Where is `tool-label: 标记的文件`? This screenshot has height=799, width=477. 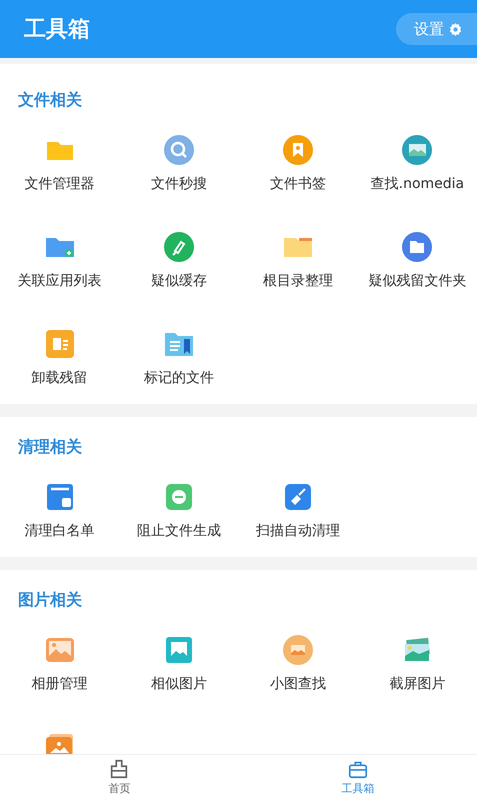 tool-label: 标记的文件 is located at coordinates (179, 378).